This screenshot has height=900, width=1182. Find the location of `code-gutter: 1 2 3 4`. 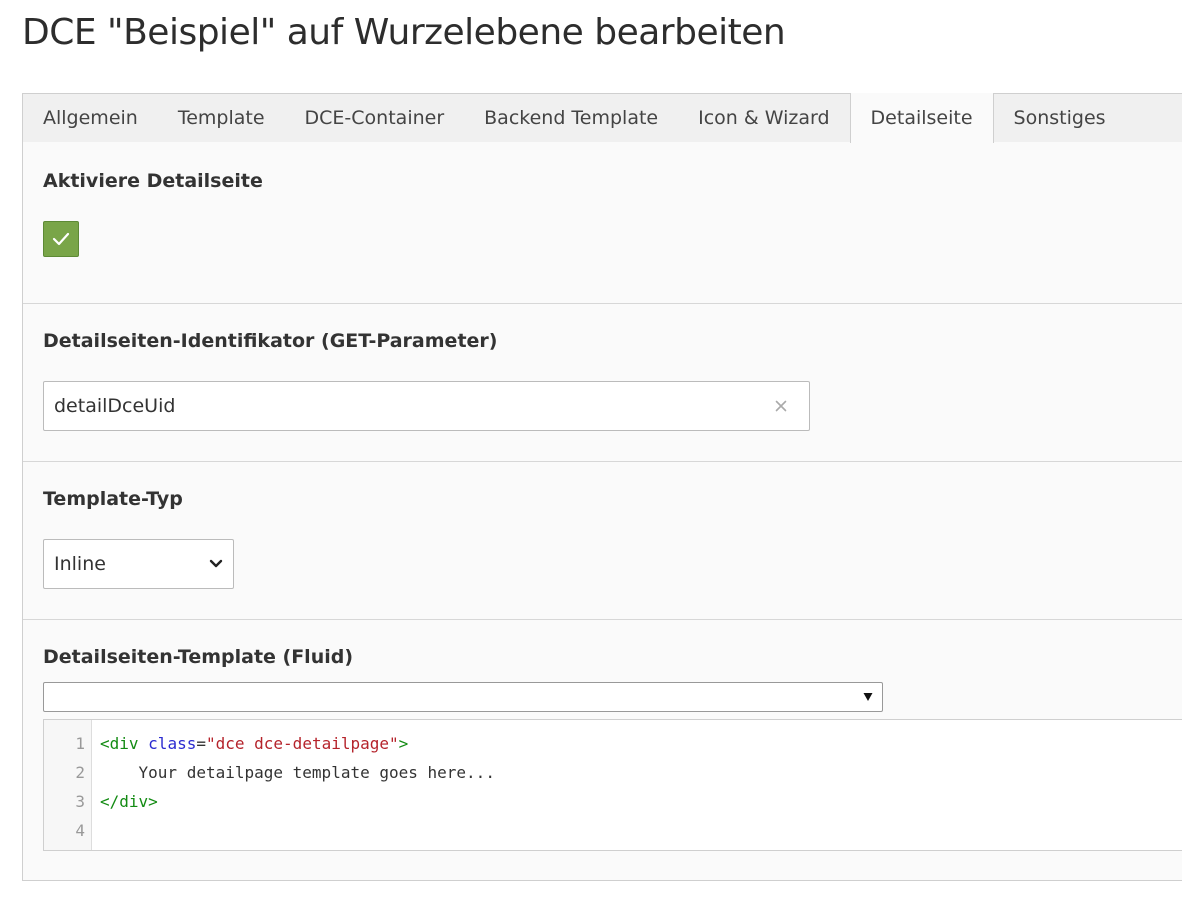

code-gutter: 1 2 3 4 is located at coordinates (68, 785).